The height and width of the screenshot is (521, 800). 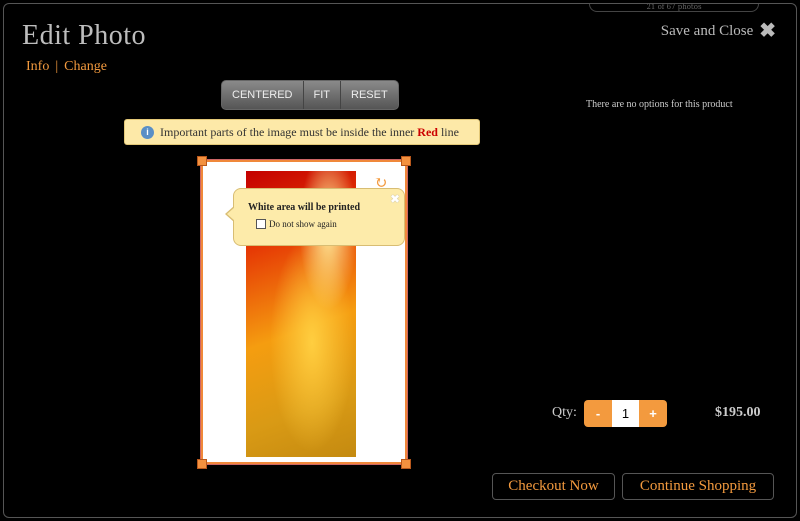 I want to click on price: $195.00, so click(x=738, y=412).